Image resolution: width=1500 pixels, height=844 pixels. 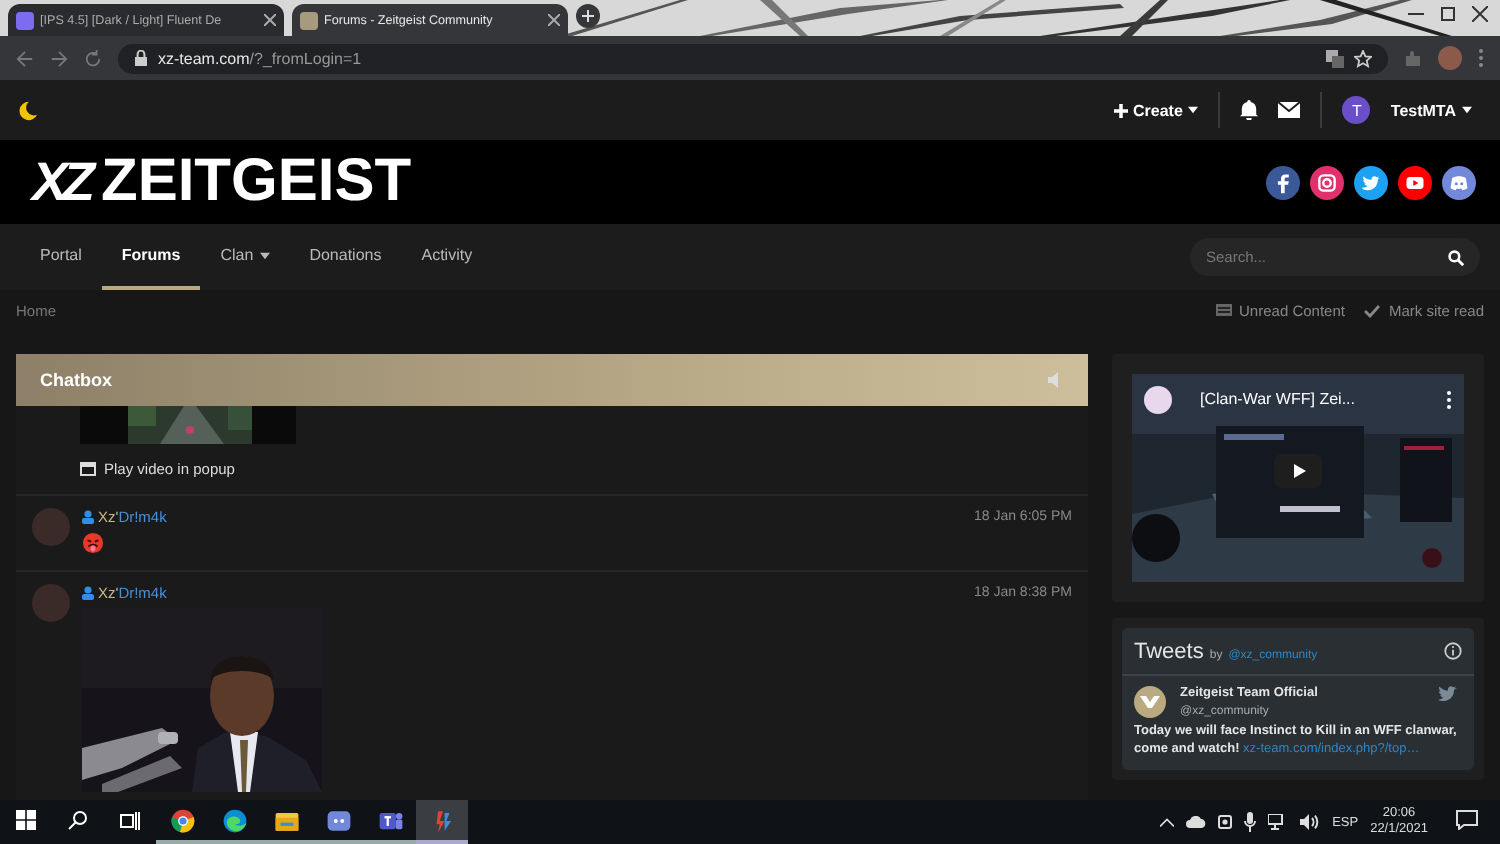 What do you see at coordinates (1449, 400) in the screenshot?
I see `more-icon` at bounding box center [1449, 400].